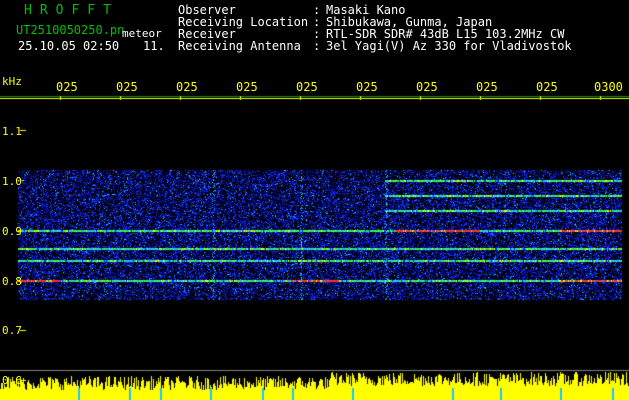  I want to click on y-tick-label: 0.9, so click(12, 231).